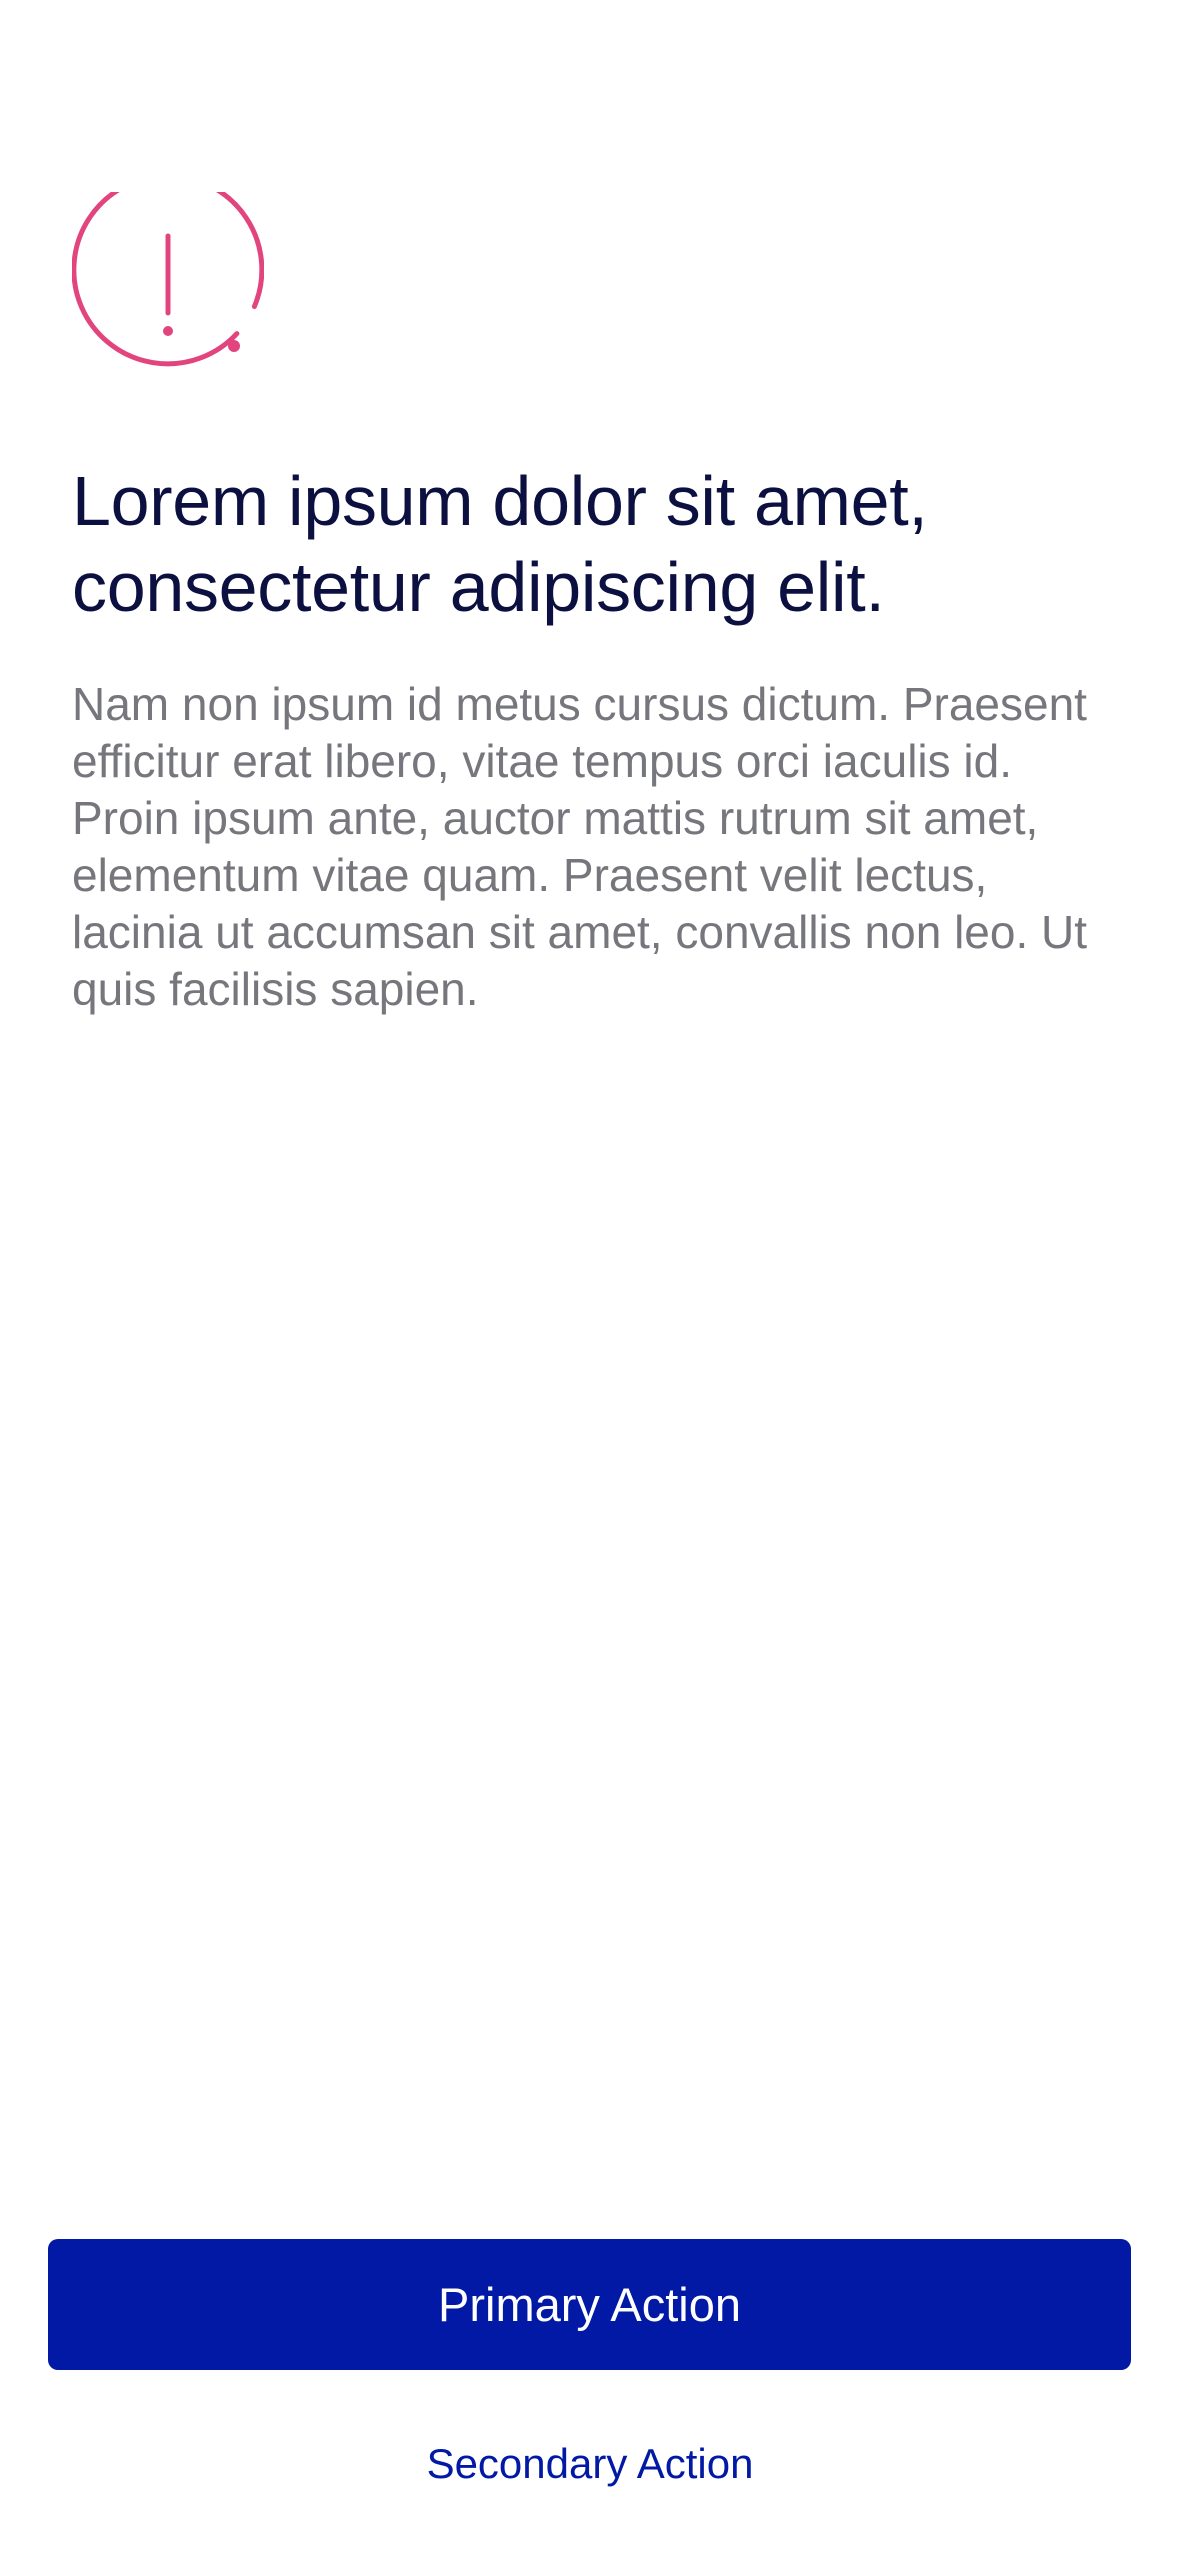 The image size is (1179, 2556). Describe the element at coordinates (168, 288) in the screenshot. I see `exclamation-circle-icon` at that location.